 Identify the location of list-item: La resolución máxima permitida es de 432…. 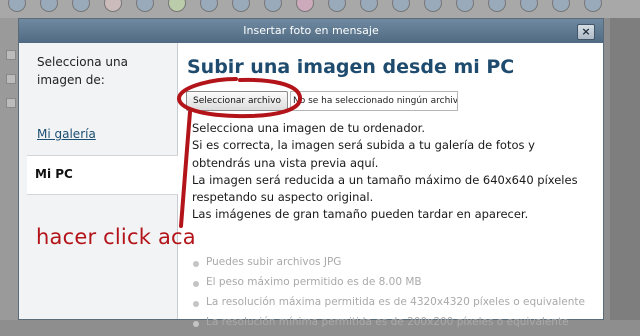
(400, 306).